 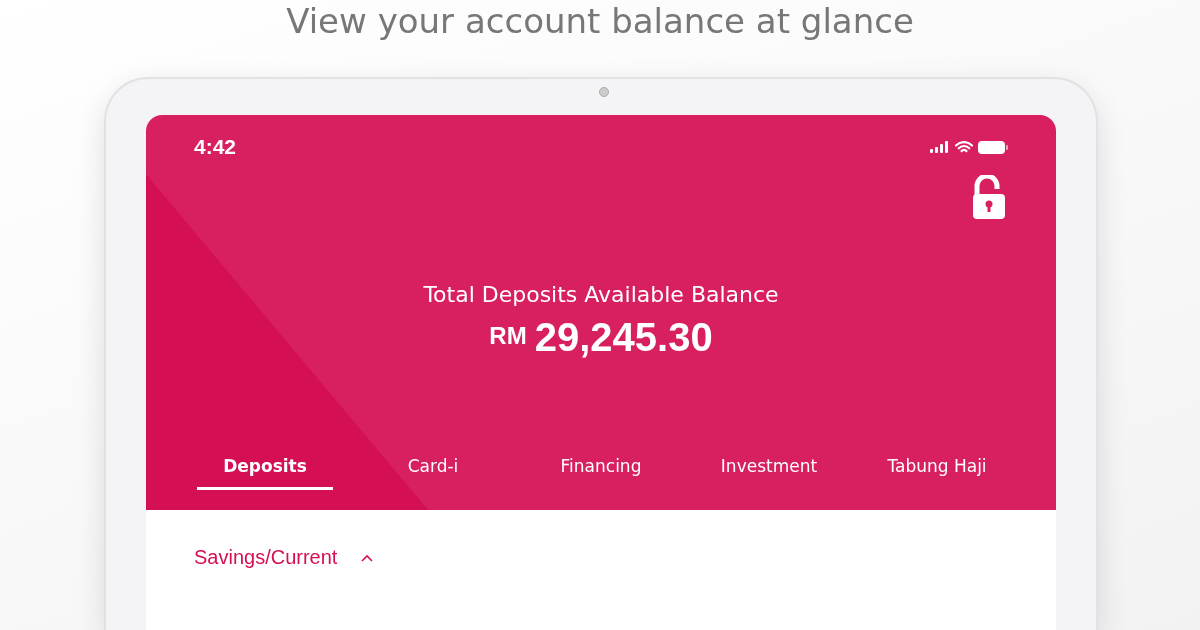 I want to click on headline: View your account balance at glance, so click(x=600, y=21).